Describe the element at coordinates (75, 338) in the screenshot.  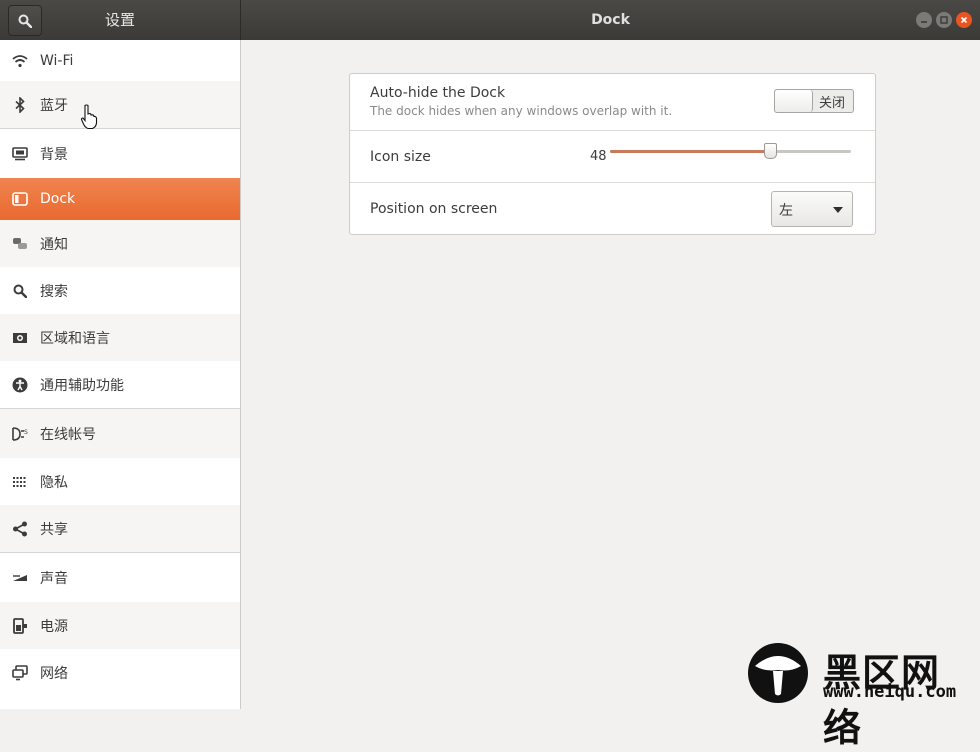
I see `sidebar-item-label: 区域和语言` at that location.